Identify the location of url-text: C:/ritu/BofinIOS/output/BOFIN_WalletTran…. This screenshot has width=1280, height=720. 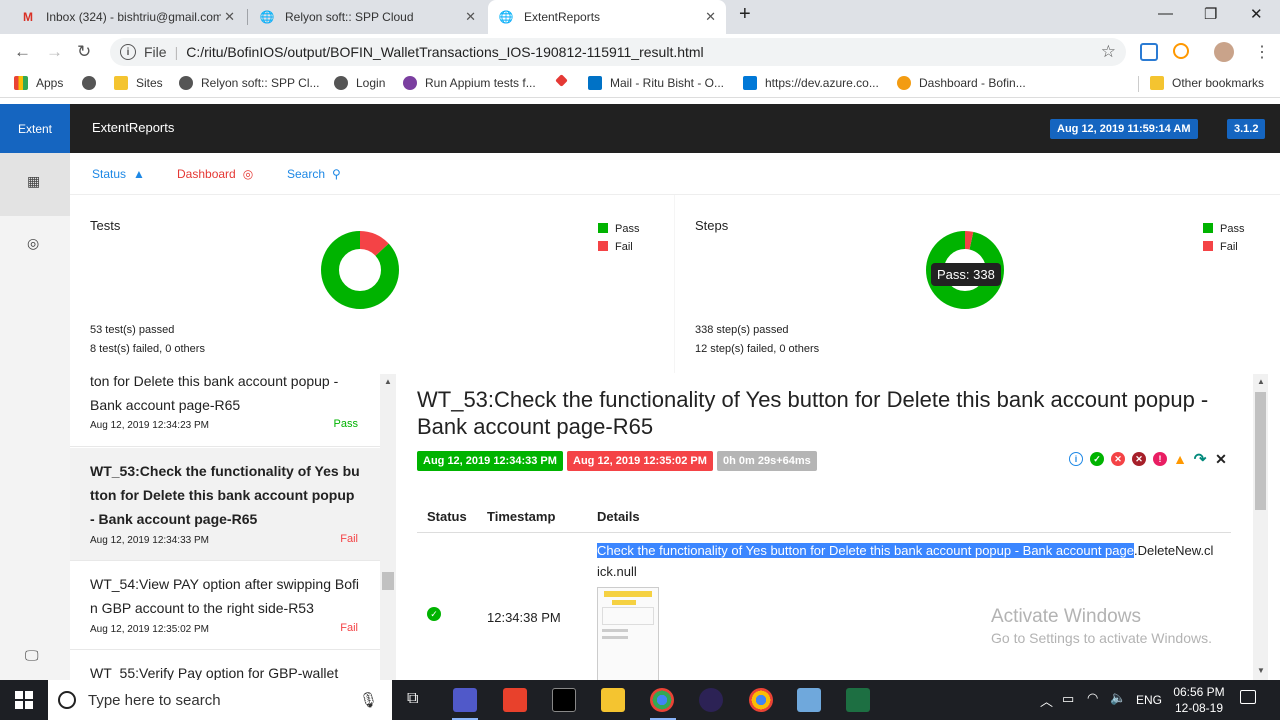
(444, 52).